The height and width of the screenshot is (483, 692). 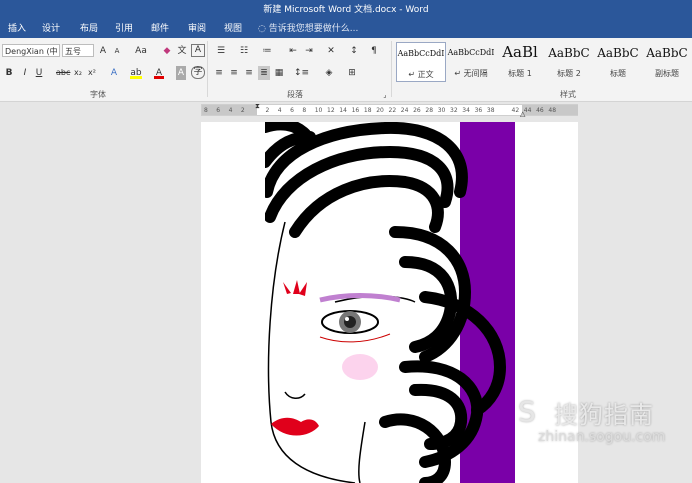 What do you see at coordinates (667, 73) in the screenshot?
I see `style-name: 副标题` at bounding box center [667, 73].